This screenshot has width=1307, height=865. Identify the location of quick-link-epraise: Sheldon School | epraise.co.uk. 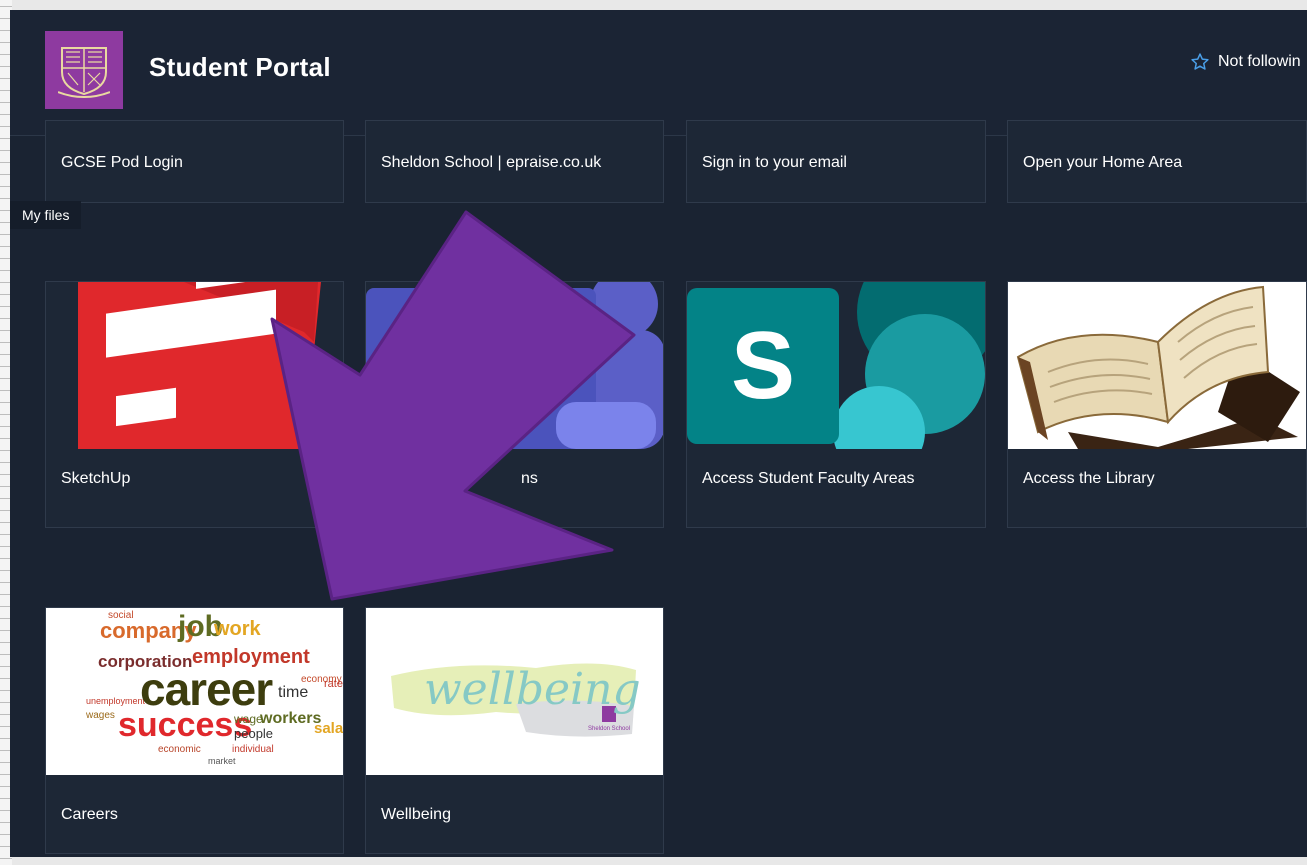
(514, 161).